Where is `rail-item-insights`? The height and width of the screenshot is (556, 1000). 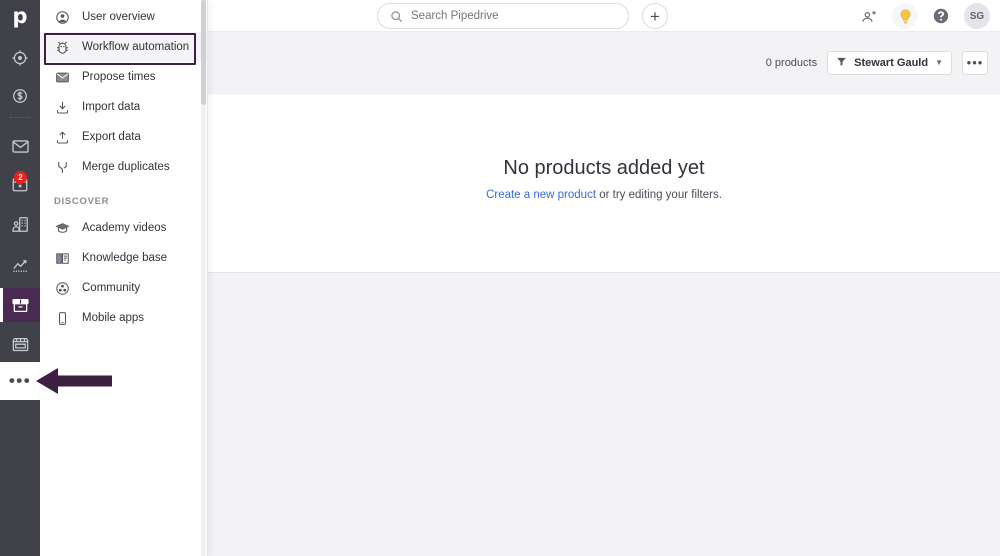 rail-item-insights is located at coordinates (20, 264).